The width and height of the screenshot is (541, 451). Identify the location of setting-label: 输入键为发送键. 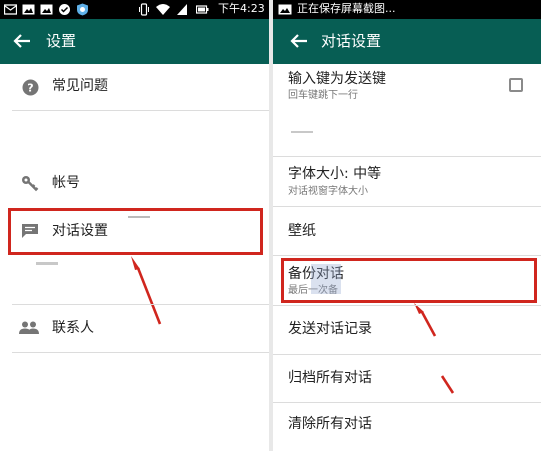
(337, 79).